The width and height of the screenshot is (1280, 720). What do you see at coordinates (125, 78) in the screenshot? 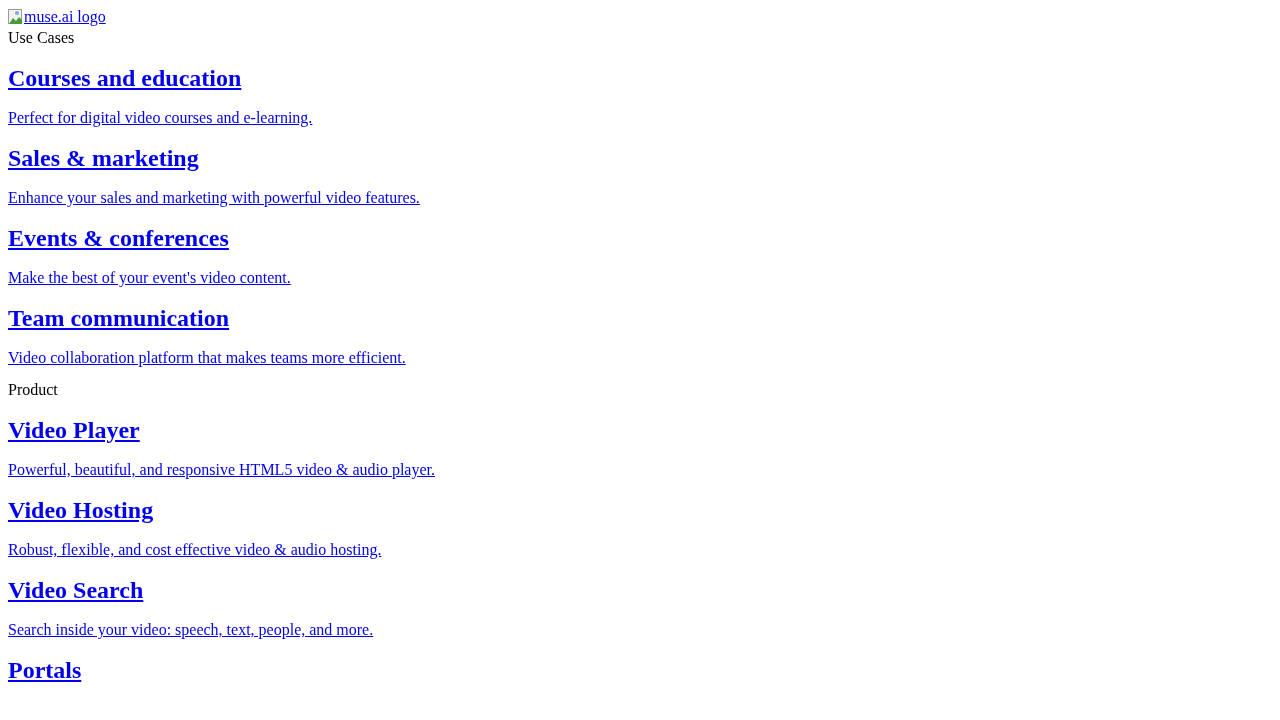
I see `heading-link: Courses and education` at bounding box center [125, 78].